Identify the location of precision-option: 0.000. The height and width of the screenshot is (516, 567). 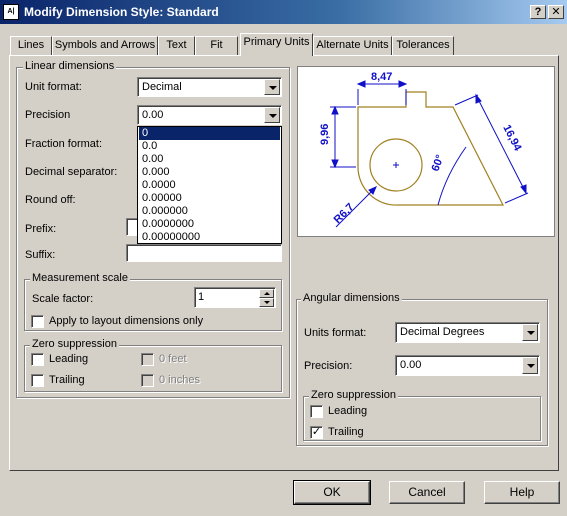
(209, 172).